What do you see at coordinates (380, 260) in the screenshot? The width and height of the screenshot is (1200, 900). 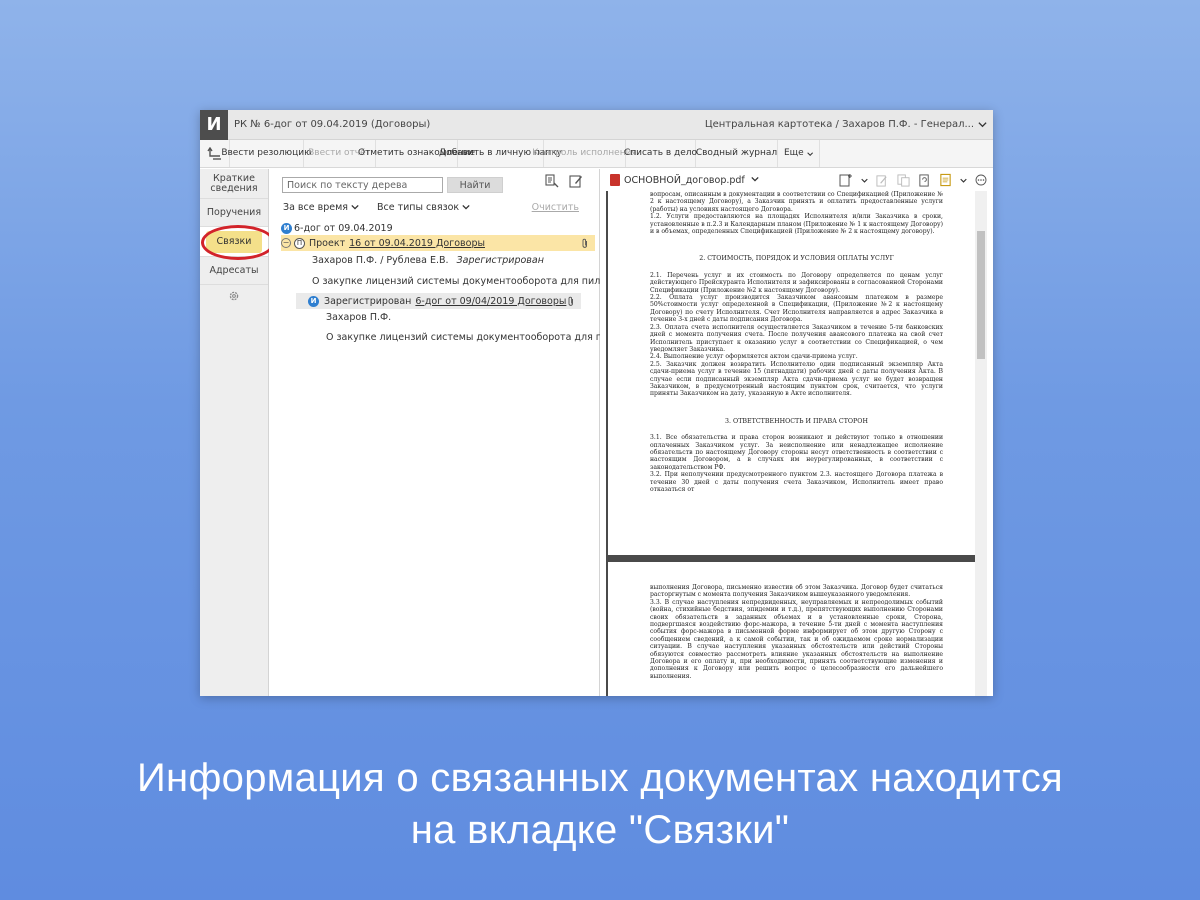 I see `project-people: Захаров П.Ф. / Рублева Е.В.` at bounding box center [380, 260].